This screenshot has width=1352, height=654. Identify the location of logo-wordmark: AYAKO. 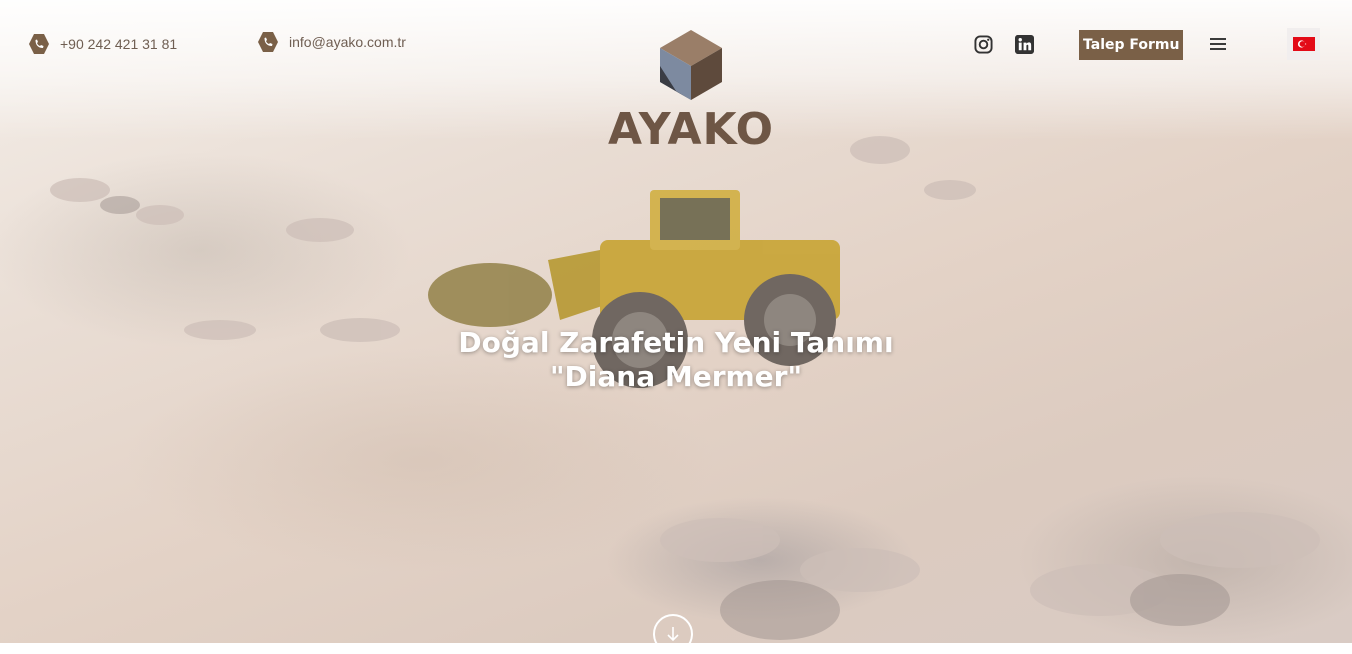
(691, 129).